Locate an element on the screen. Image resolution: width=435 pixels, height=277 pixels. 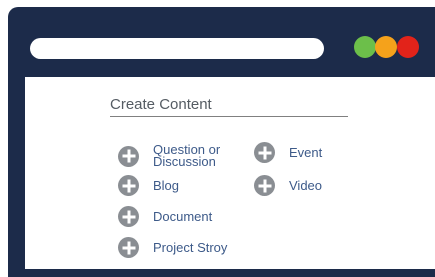
label-line: Discussion is located at coordinates (184, 161).